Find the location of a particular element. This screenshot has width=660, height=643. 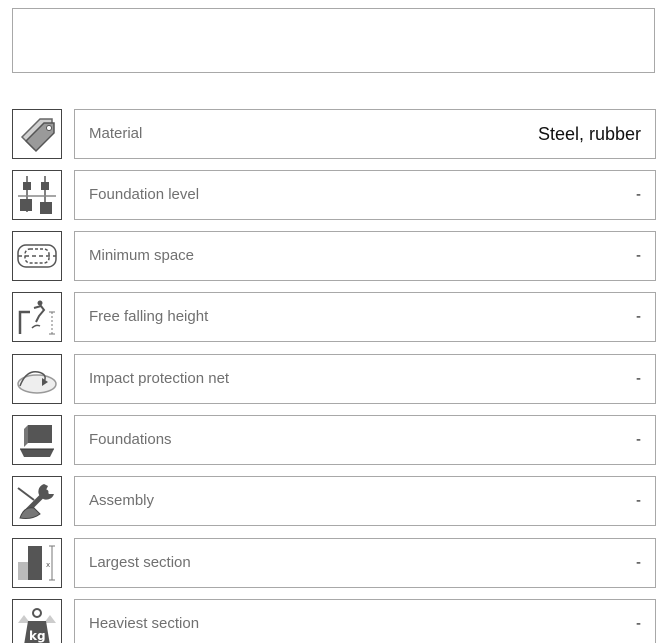

spec-field-foundations: Foundations - is located at coordinates (365, 440).